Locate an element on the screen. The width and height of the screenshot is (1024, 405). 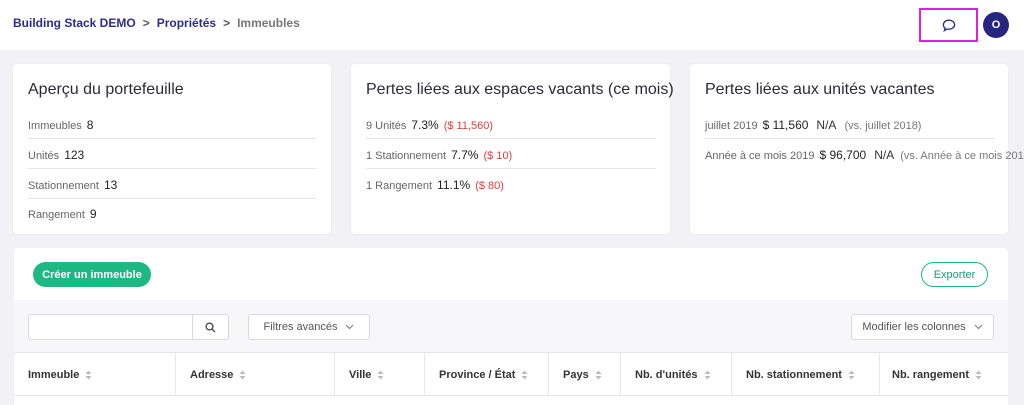
vacant-row-units: 9 Unités 7.3% ($ 11,560) is located at coordinates (429, 125).